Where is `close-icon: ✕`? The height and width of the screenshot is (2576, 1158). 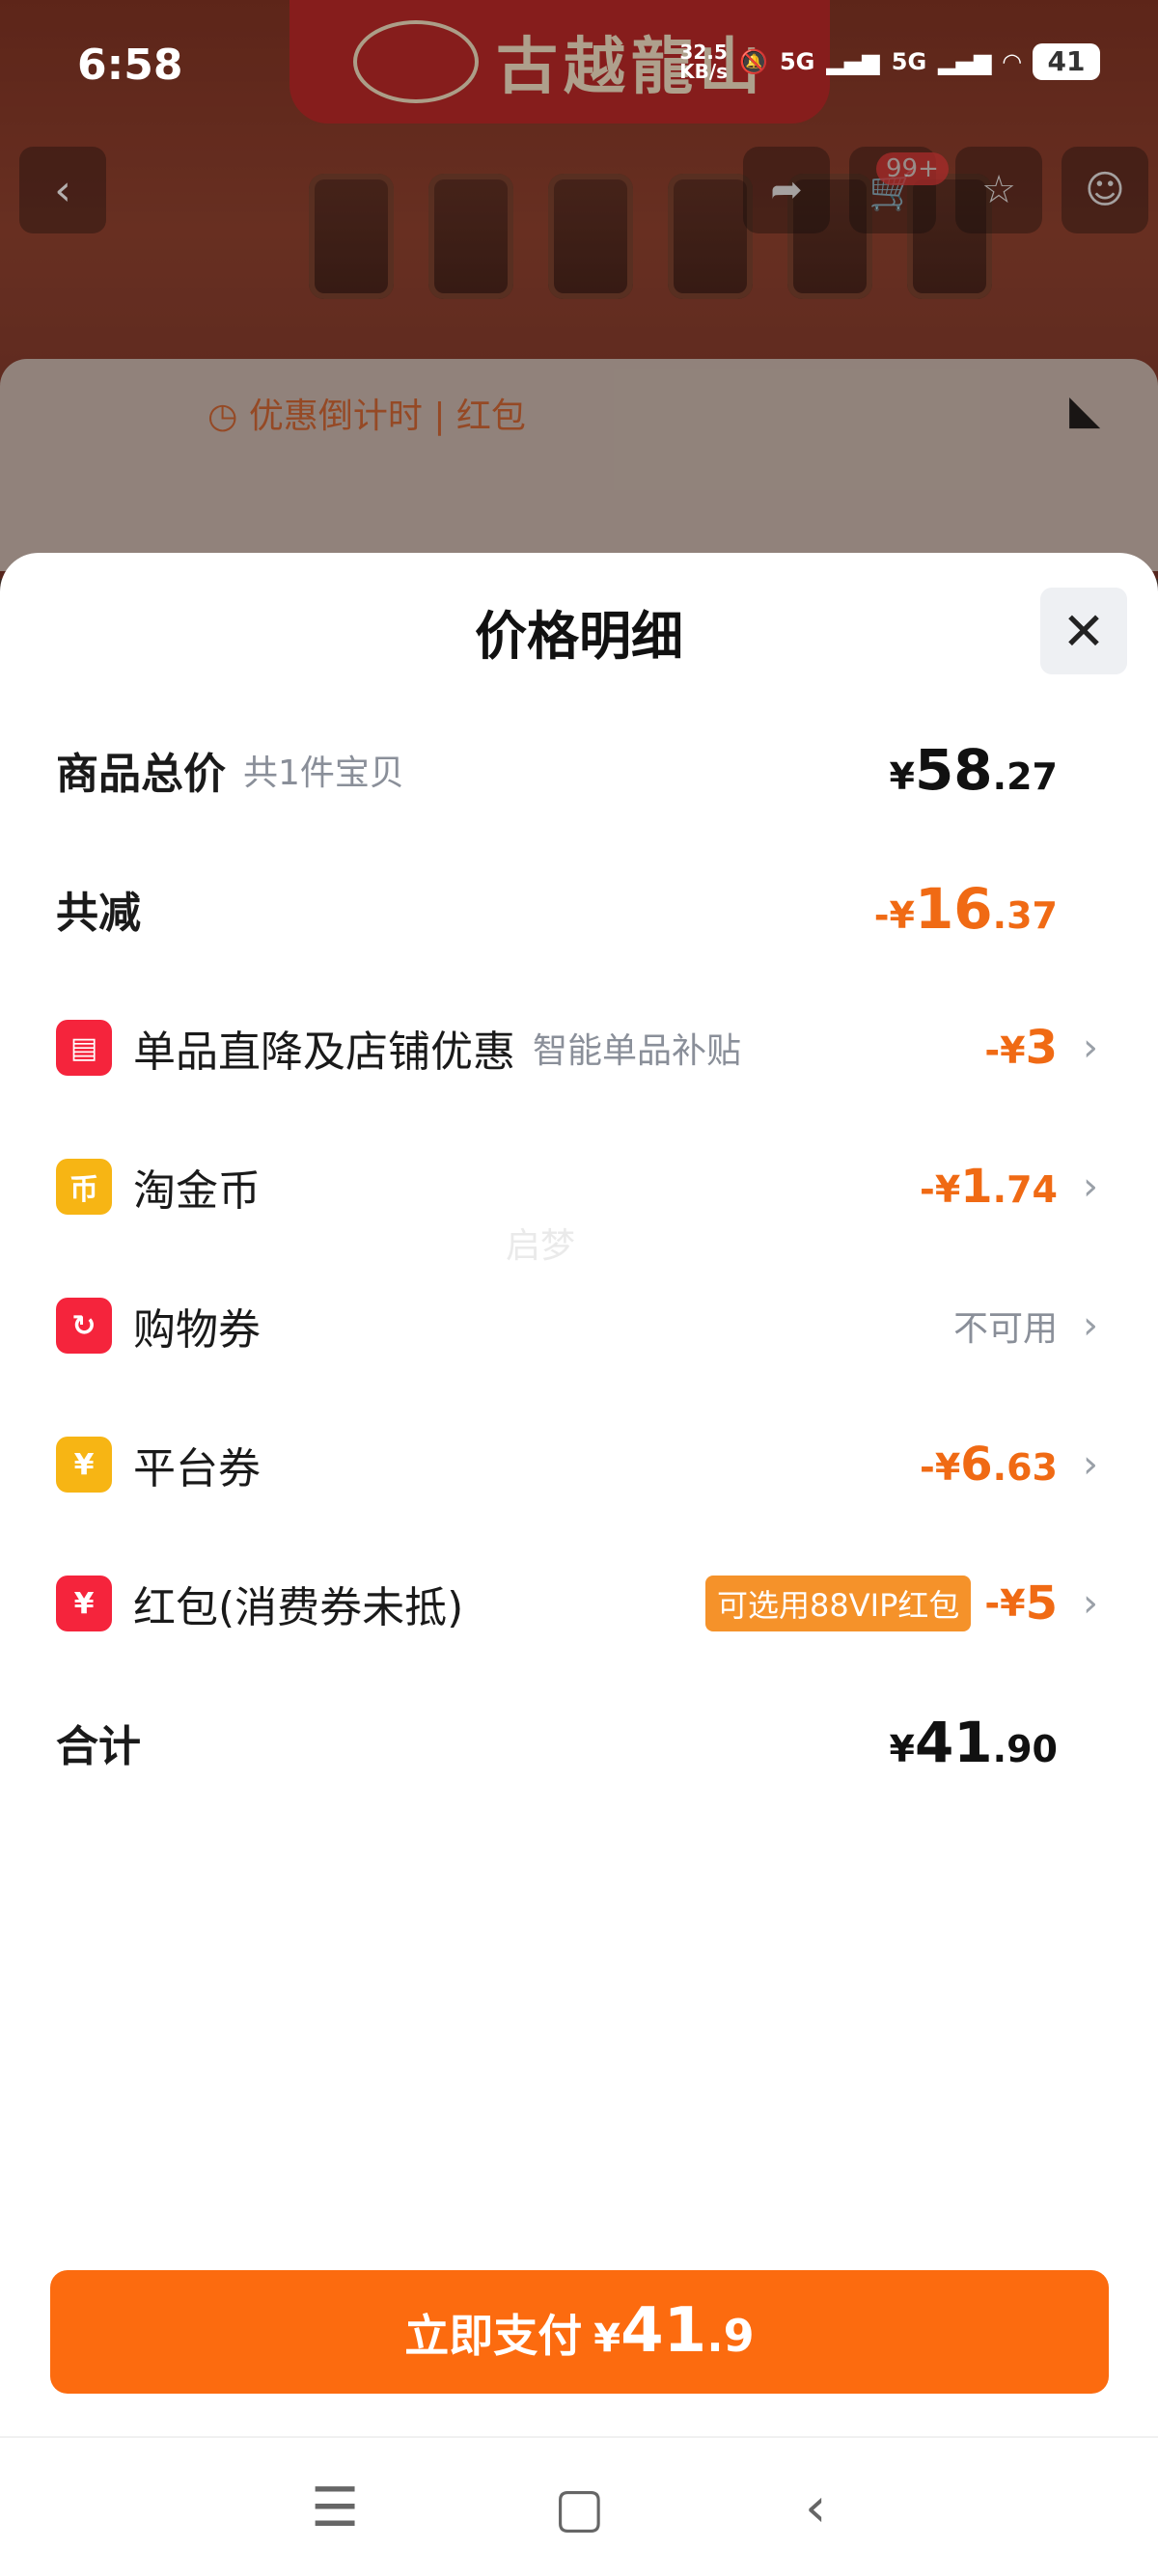 close-icon: ✕ is located at coordinates (1084, 631).